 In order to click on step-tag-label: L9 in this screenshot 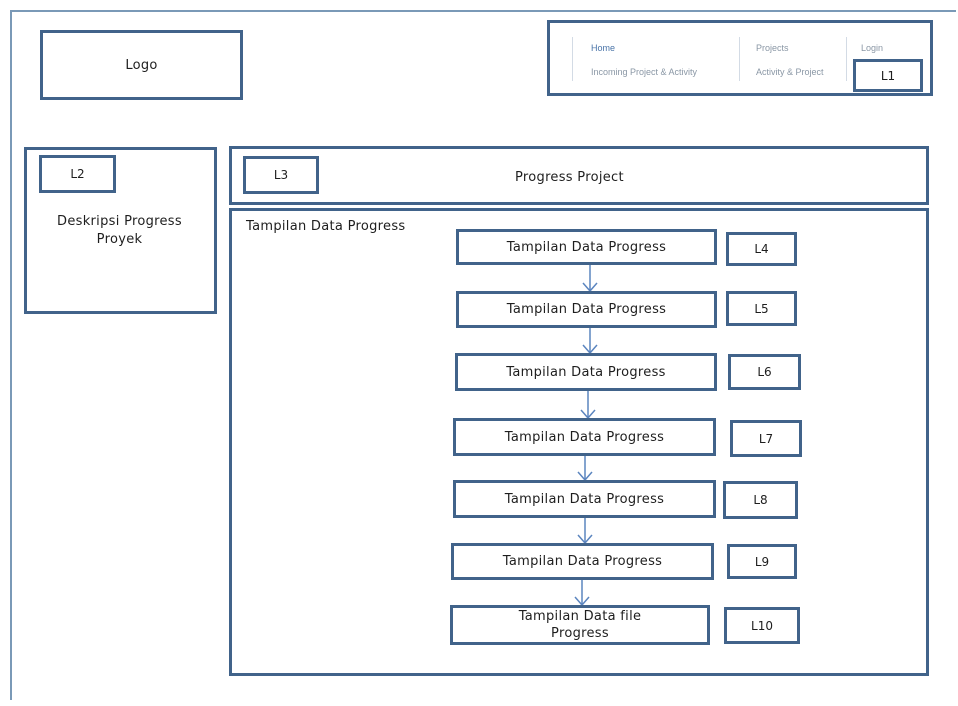, I will do `click(762, 561)`.